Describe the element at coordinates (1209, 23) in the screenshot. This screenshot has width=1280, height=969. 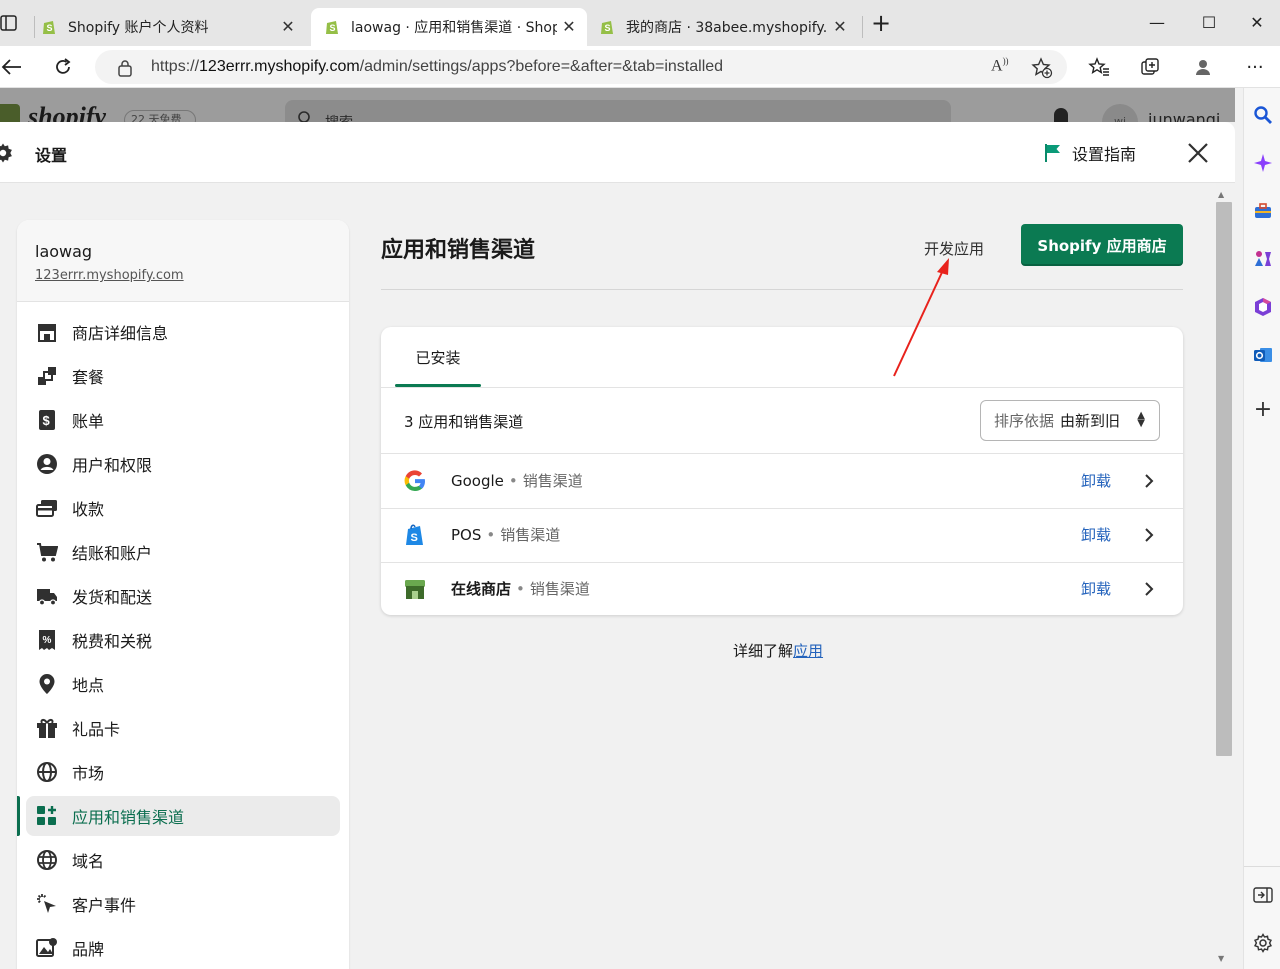
I see `maximize-icon: ☐` at that location.